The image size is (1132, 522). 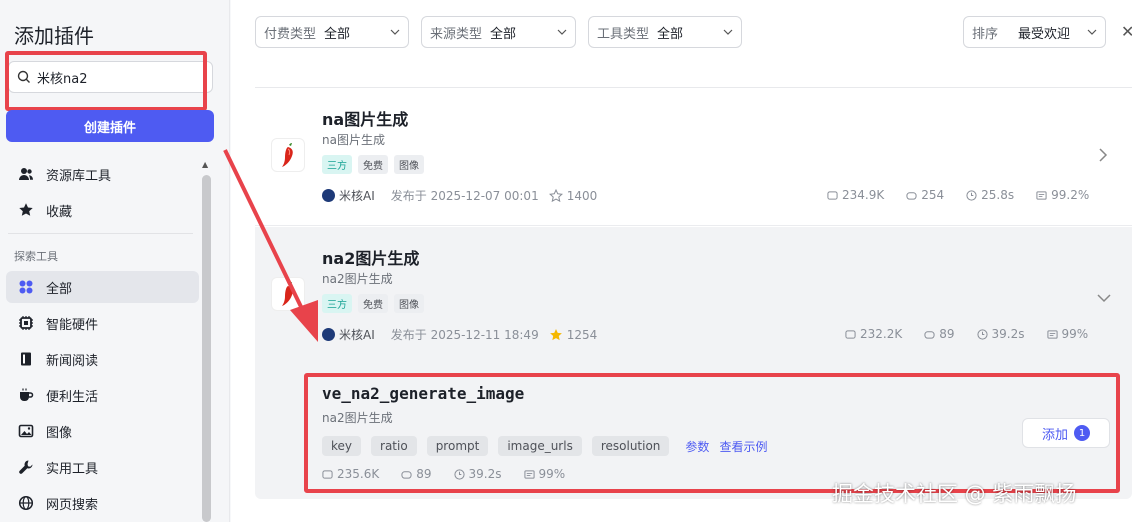 What do you see at coordinates (357, 418) in the screenshot?
I see `tool-description: na2图片生成` at bounding box center [357, 418].